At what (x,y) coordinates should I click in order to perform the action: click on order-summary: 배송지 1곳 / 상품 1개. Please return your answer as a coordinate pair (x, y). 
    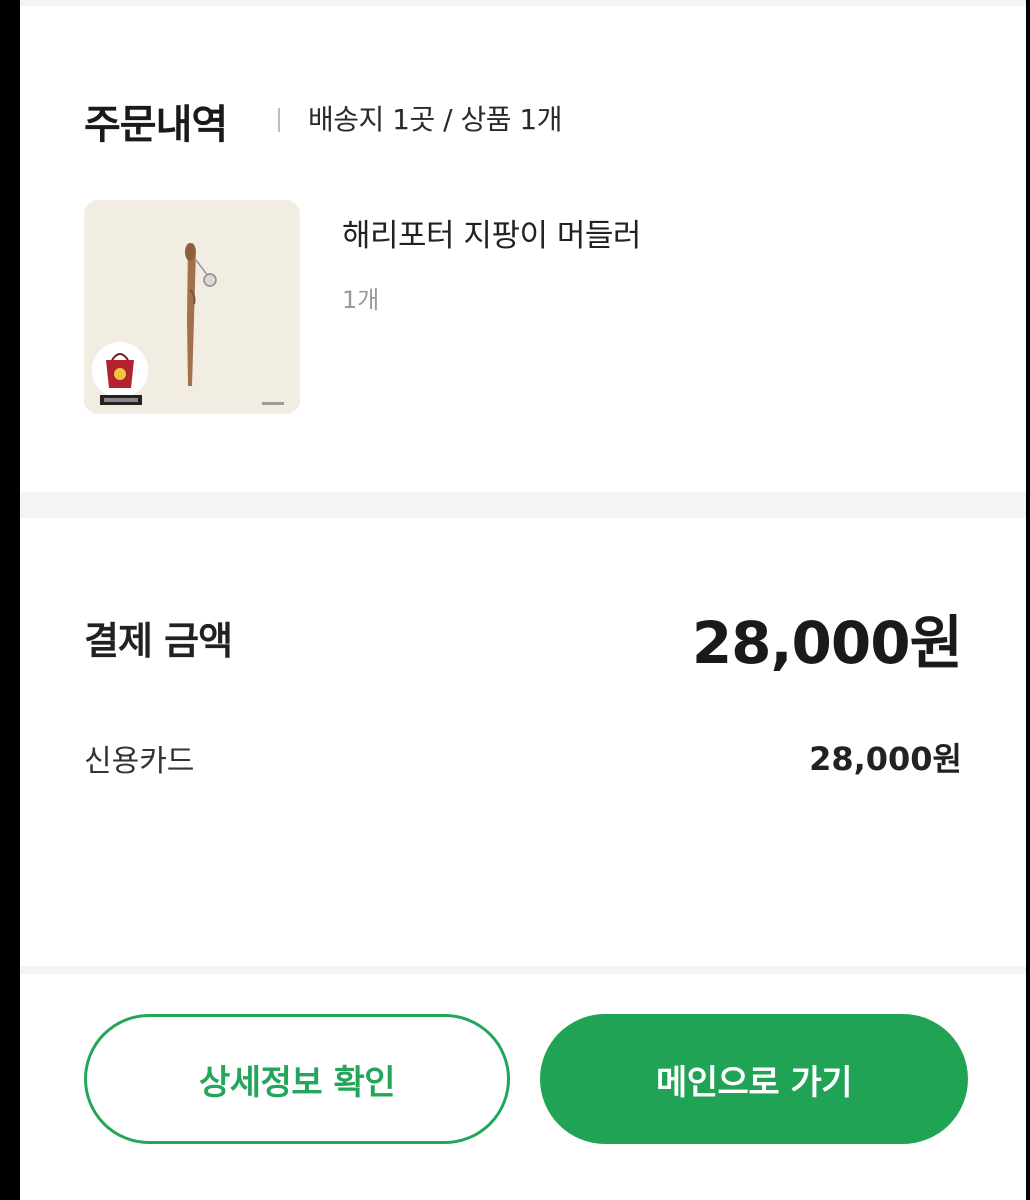
    Looking at the image, I should click on (435, 119).